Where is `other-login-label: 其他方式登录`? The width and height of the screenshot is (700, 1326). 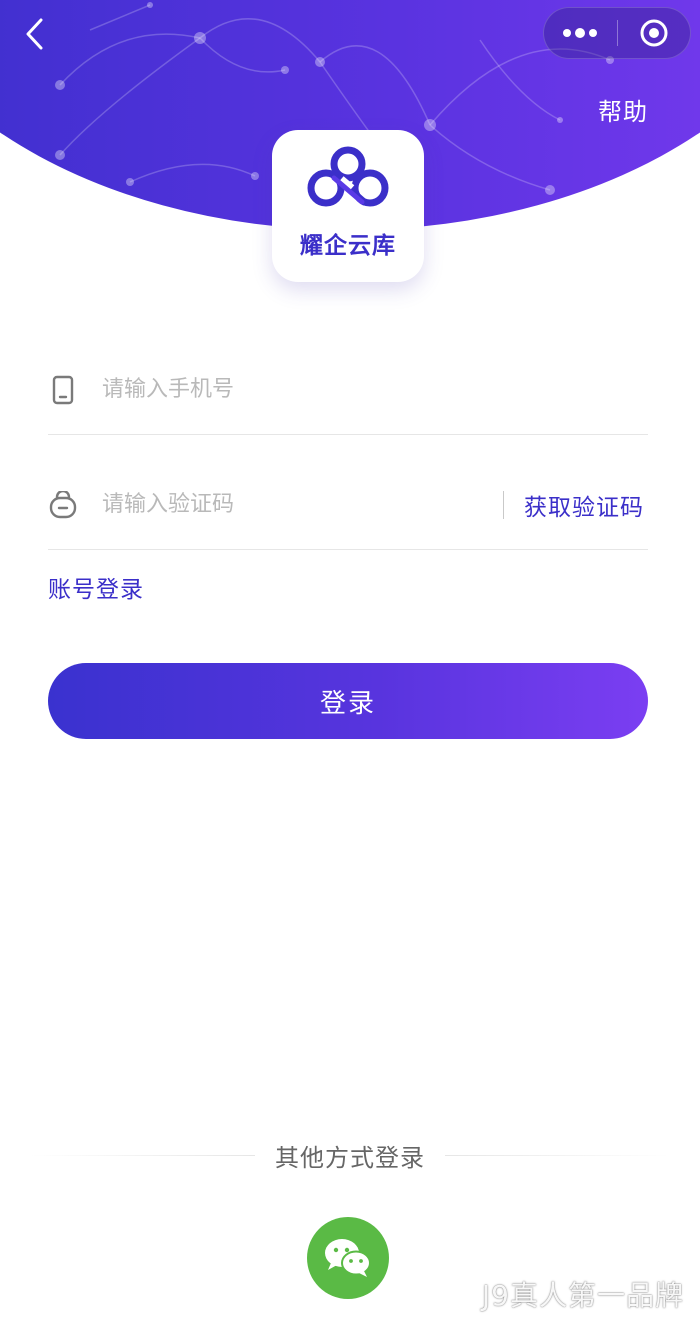
other-login-label: 其他方式登录 is located at coordinates (350, 1157).